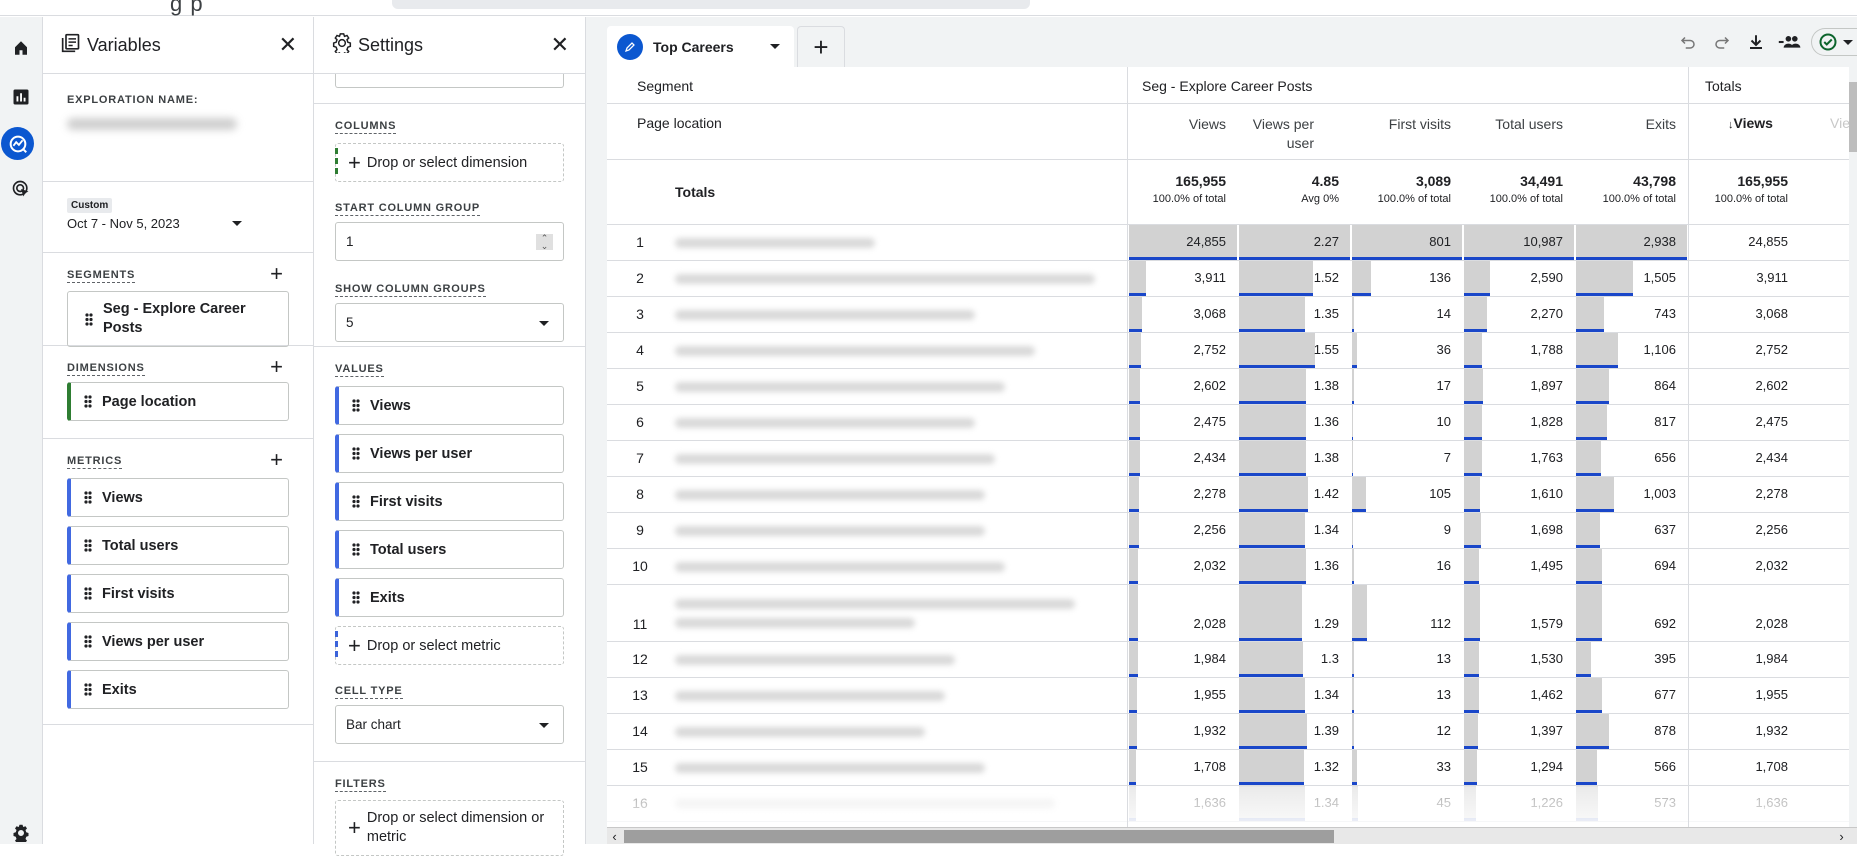 This screenshot has width=1857, height=856. Describe the element at coordinates (1232, 243) in the screenshot. I see `table-row: 1 24,855 2.27 801 10,987 2,938 24,855` at that location.